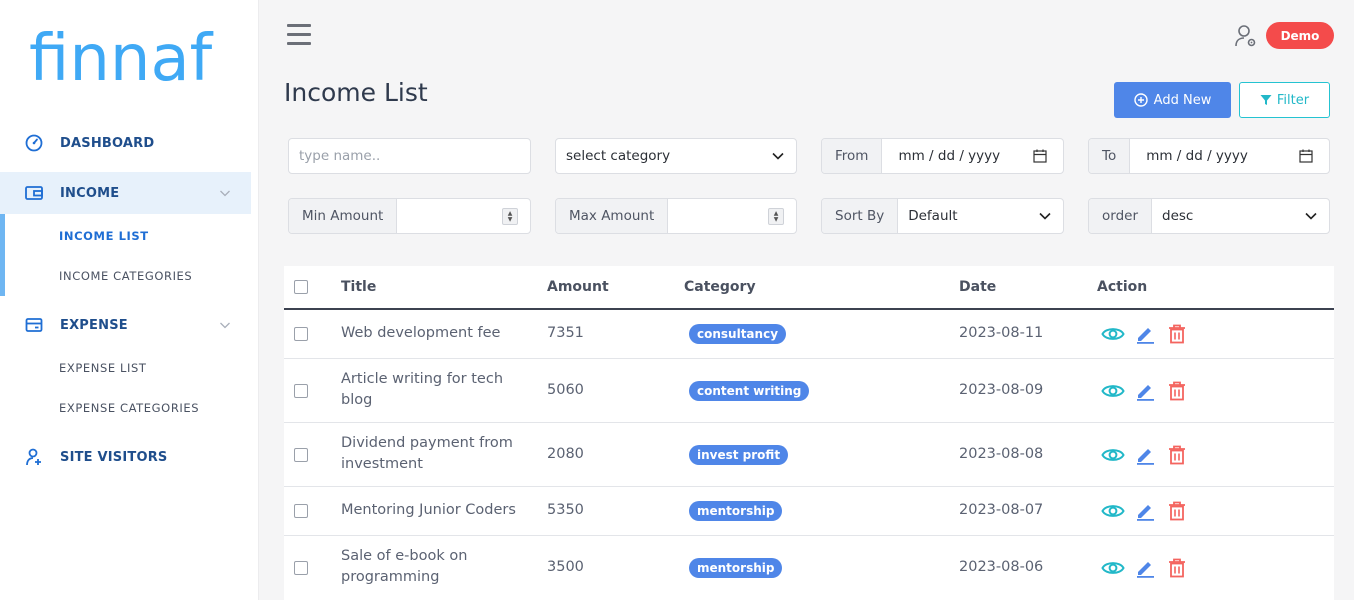  I want to click on sidebar-subitem-expense-list: EXPENSE LIST, so click(103, 368).